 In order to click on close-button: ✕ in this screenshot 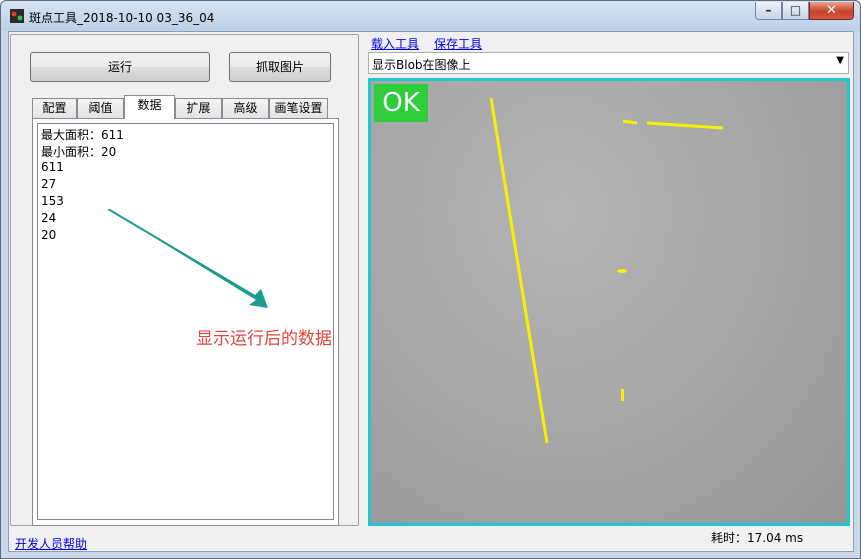, I will do `click(831, 11)`.